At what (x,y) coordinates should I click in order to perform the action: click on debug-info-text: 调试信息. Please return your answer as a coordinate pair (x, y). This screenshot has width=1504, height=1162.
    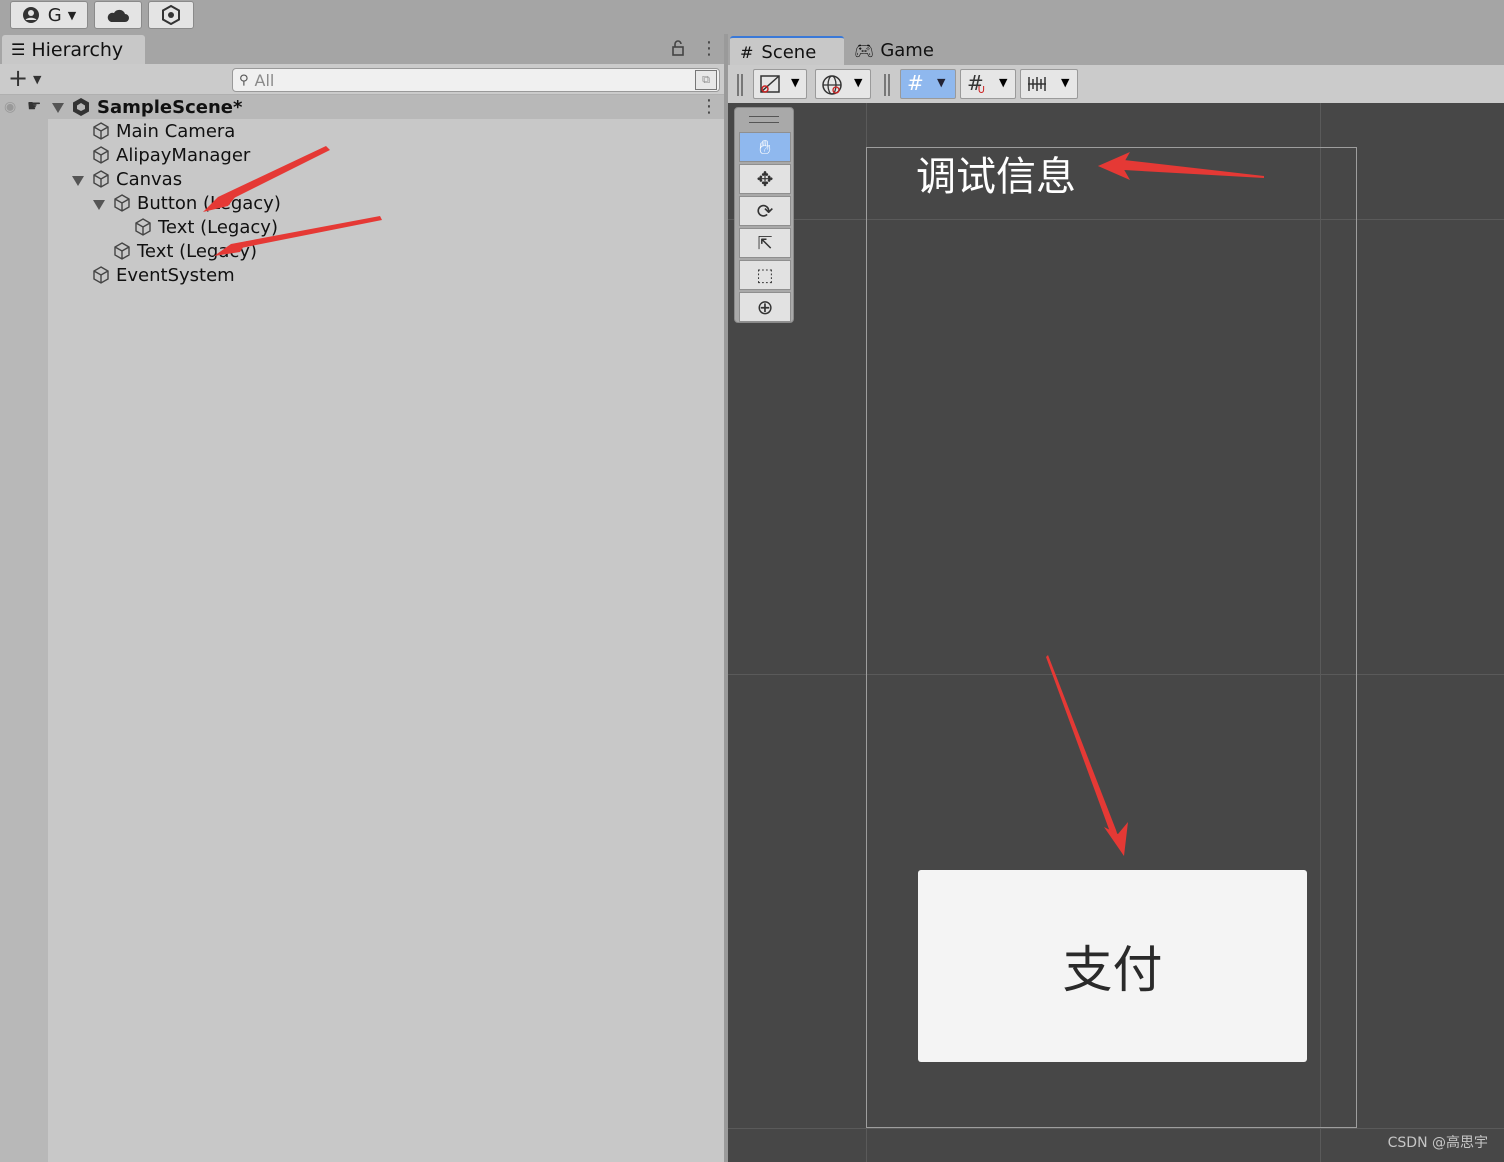
    Looking at the image, I should click on (996, 173).